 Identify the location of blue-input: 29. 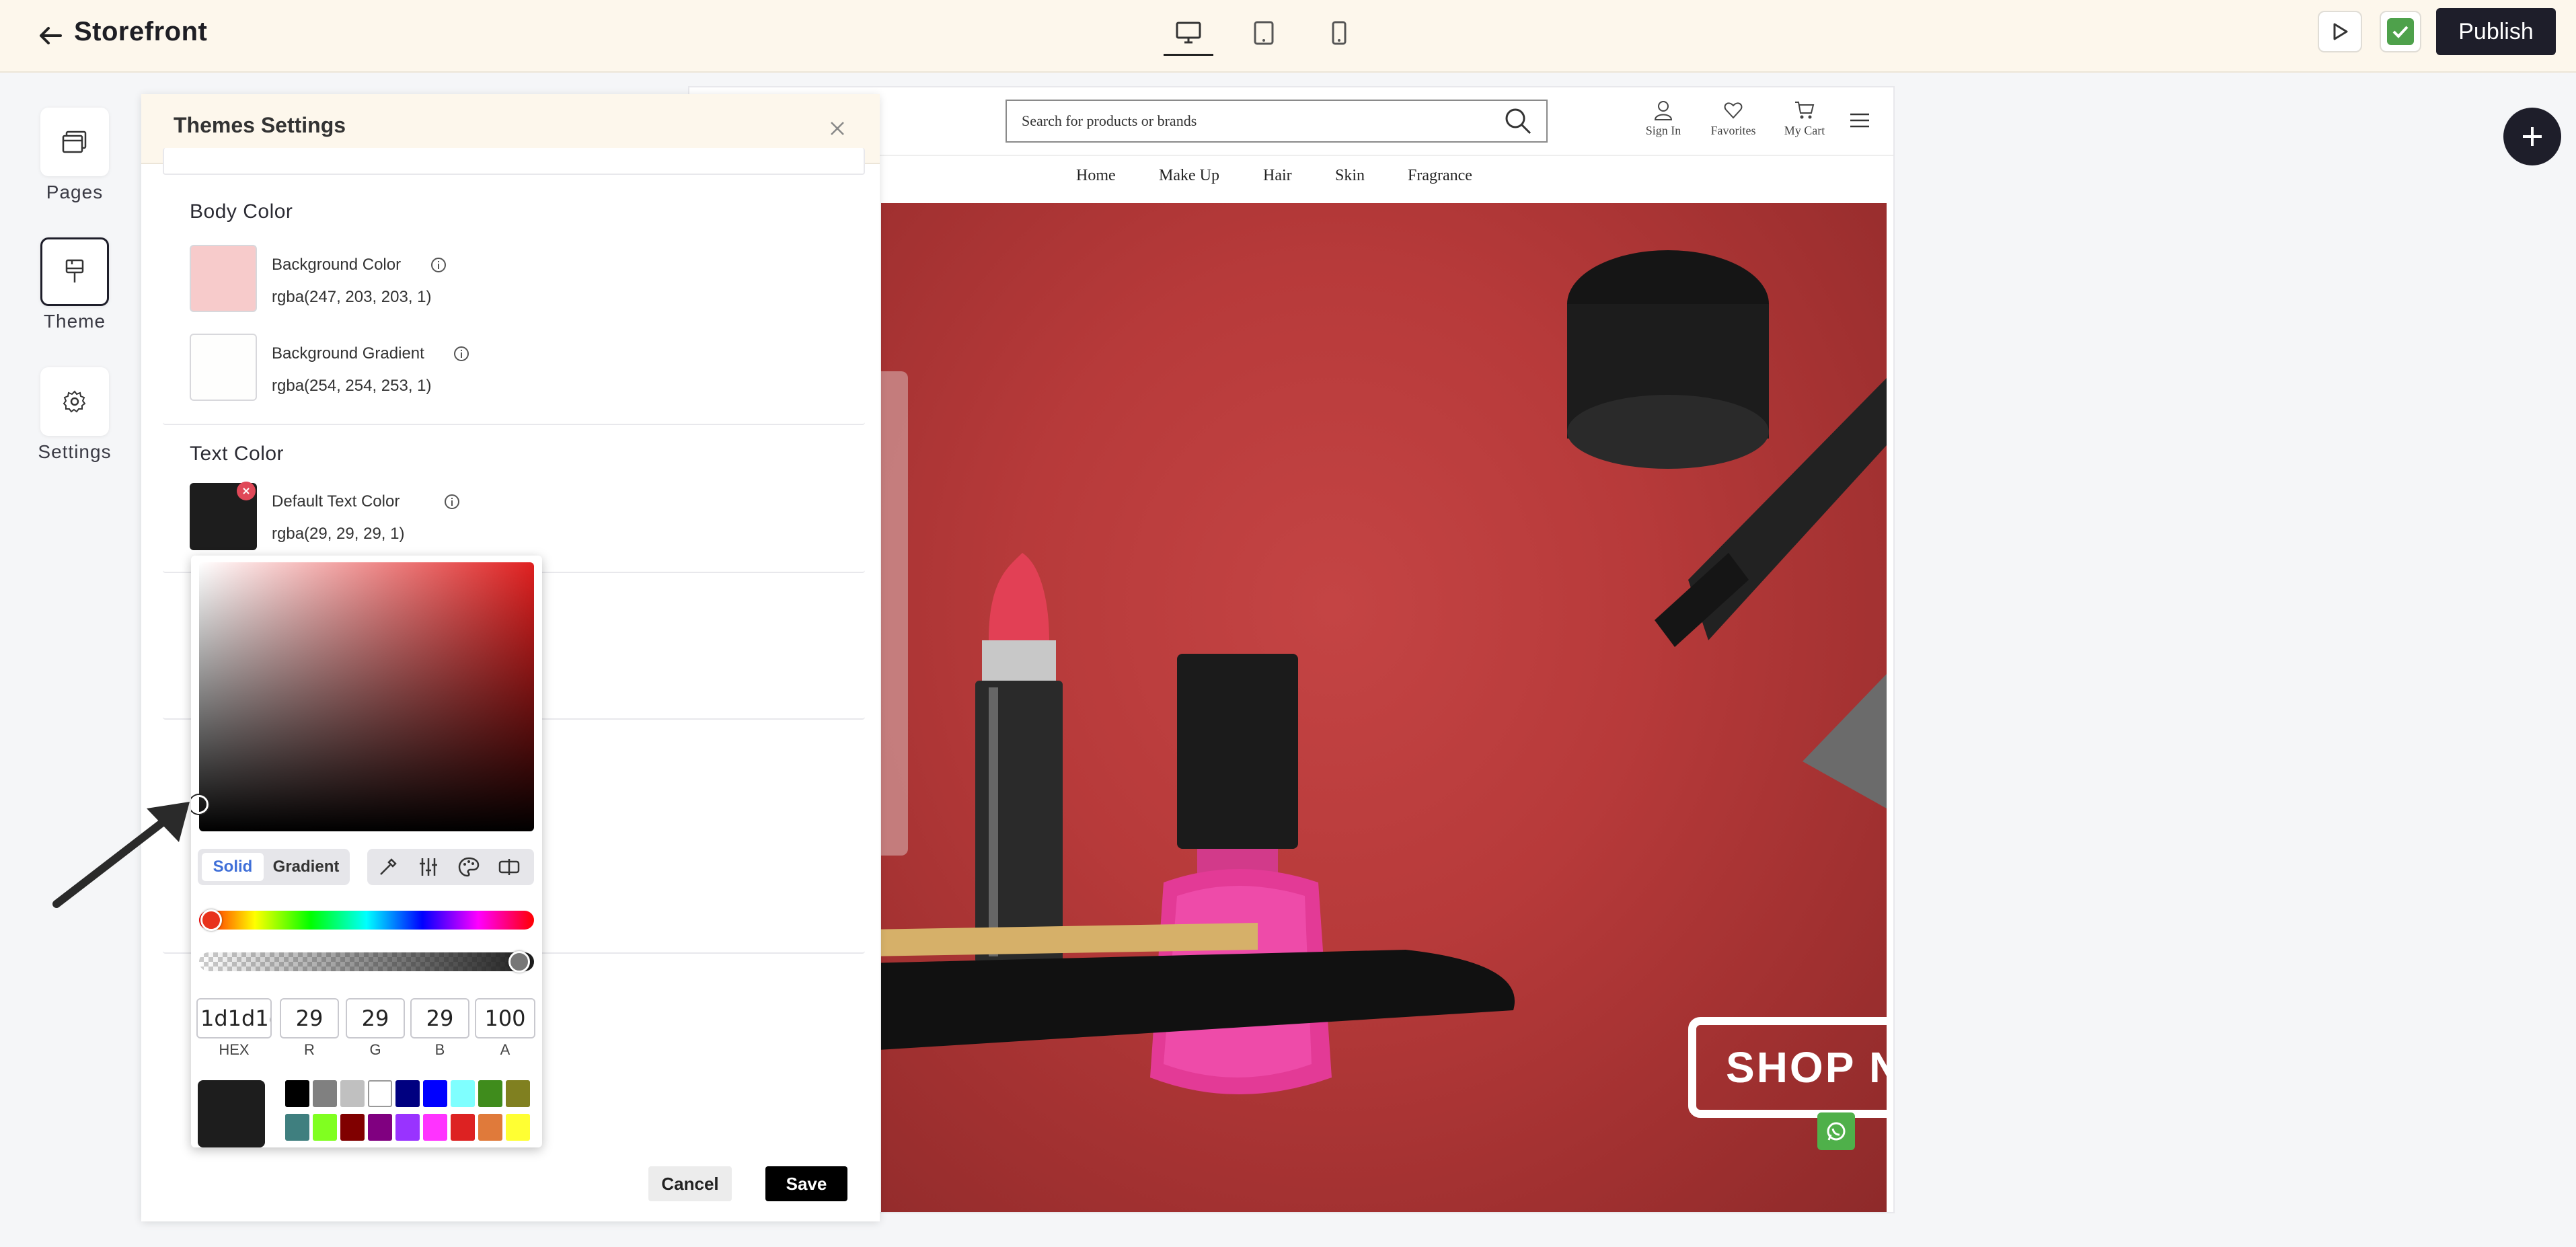
(439, 1018).